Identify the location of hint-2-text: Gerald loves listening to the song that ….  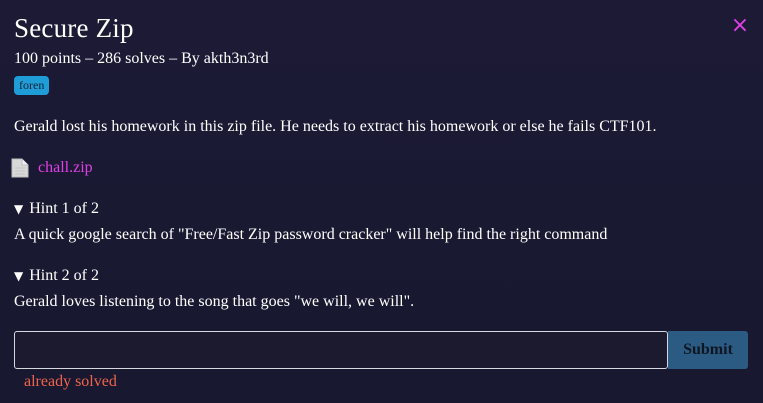
(214, 301).